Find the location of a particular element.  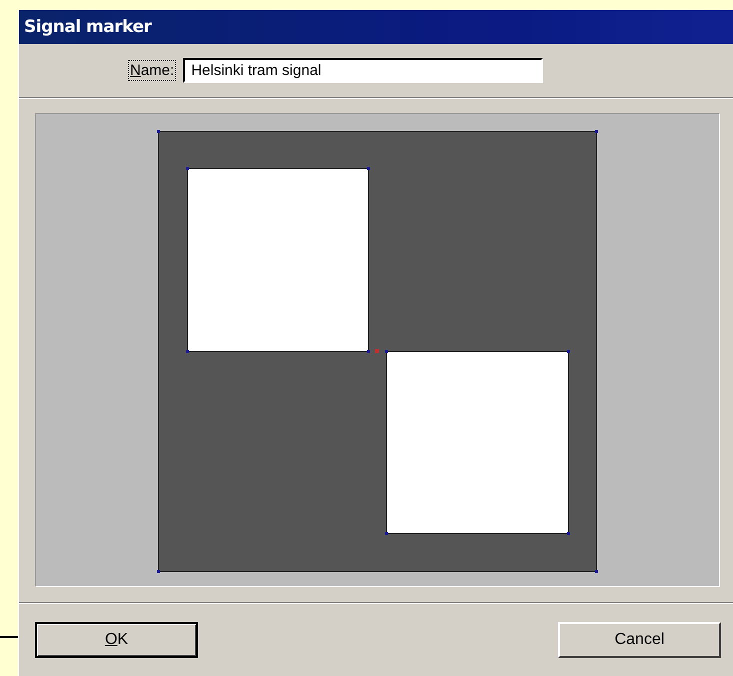

window-title: Signal marker is located at coordinates (88, 27).